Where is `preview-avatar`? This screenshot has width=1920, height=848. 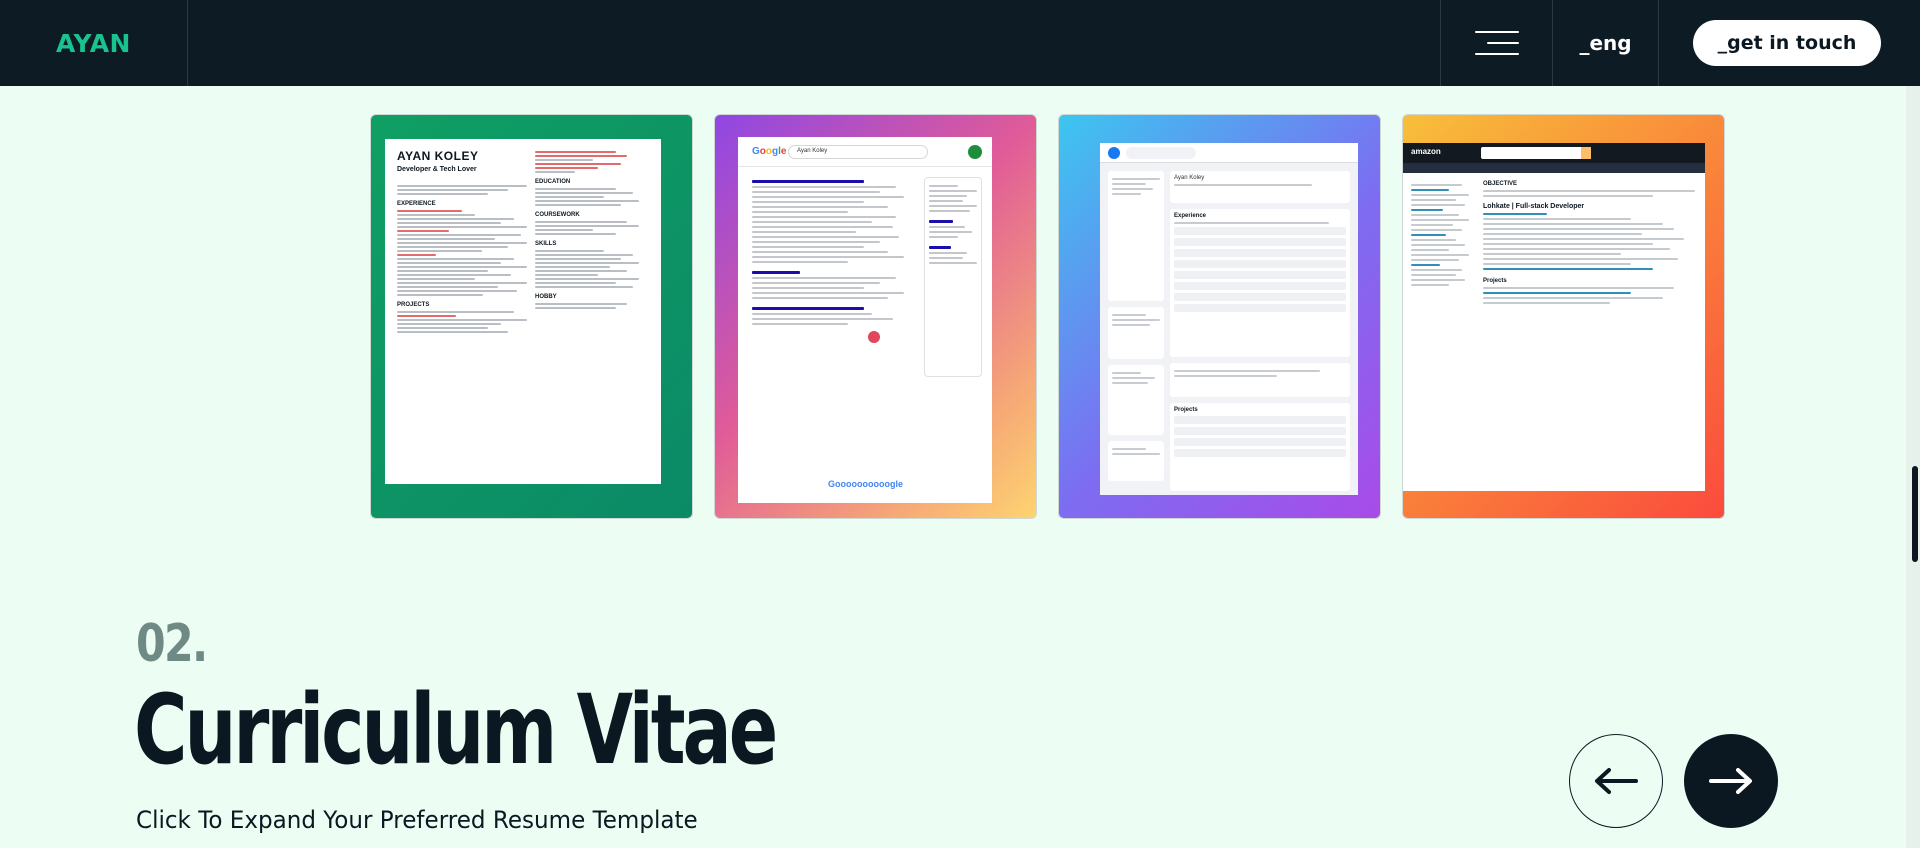
preview-avatar is located at coordinates (975, 152).